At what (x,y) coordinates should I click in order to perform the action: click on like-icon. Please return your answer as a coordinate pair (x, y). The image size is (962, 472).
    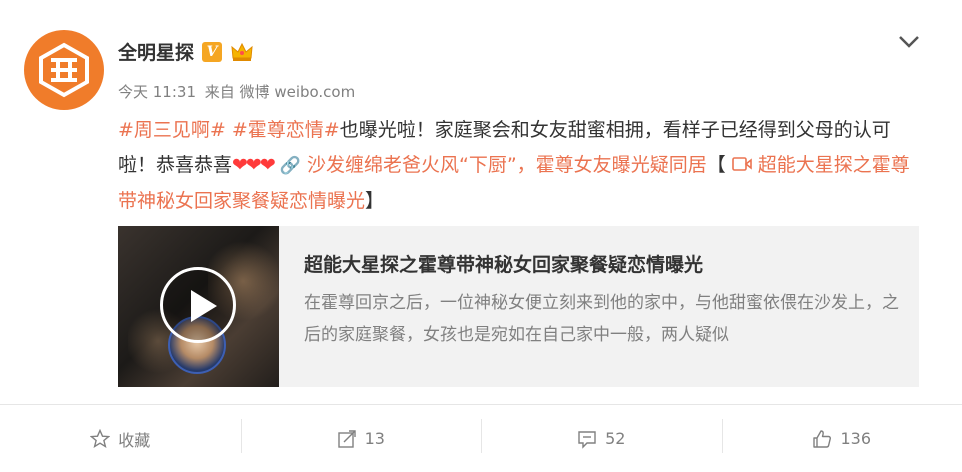
    Looking at the image, I should click on (822, 438).